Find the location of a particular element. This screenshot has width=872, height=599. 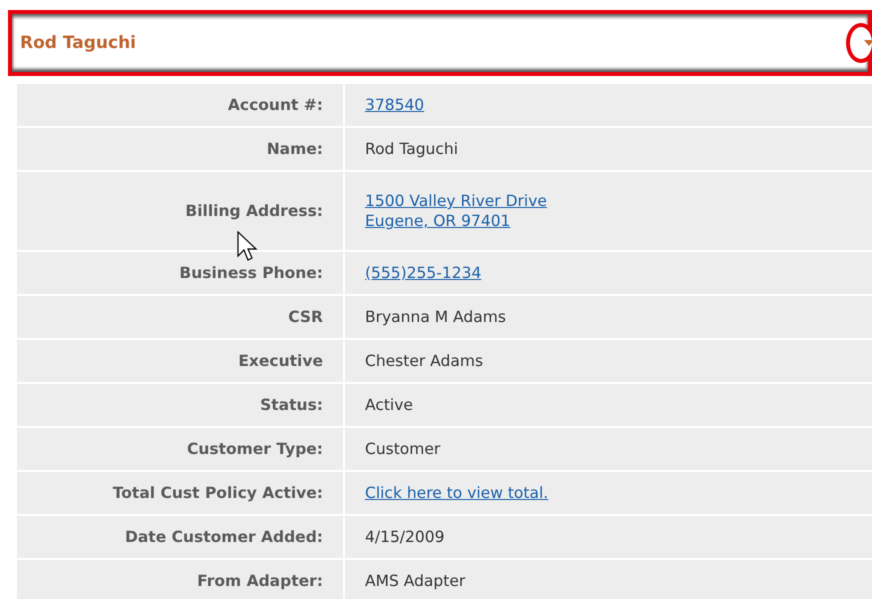

field-label: From Adapter: is located at coordinates (180, 579).